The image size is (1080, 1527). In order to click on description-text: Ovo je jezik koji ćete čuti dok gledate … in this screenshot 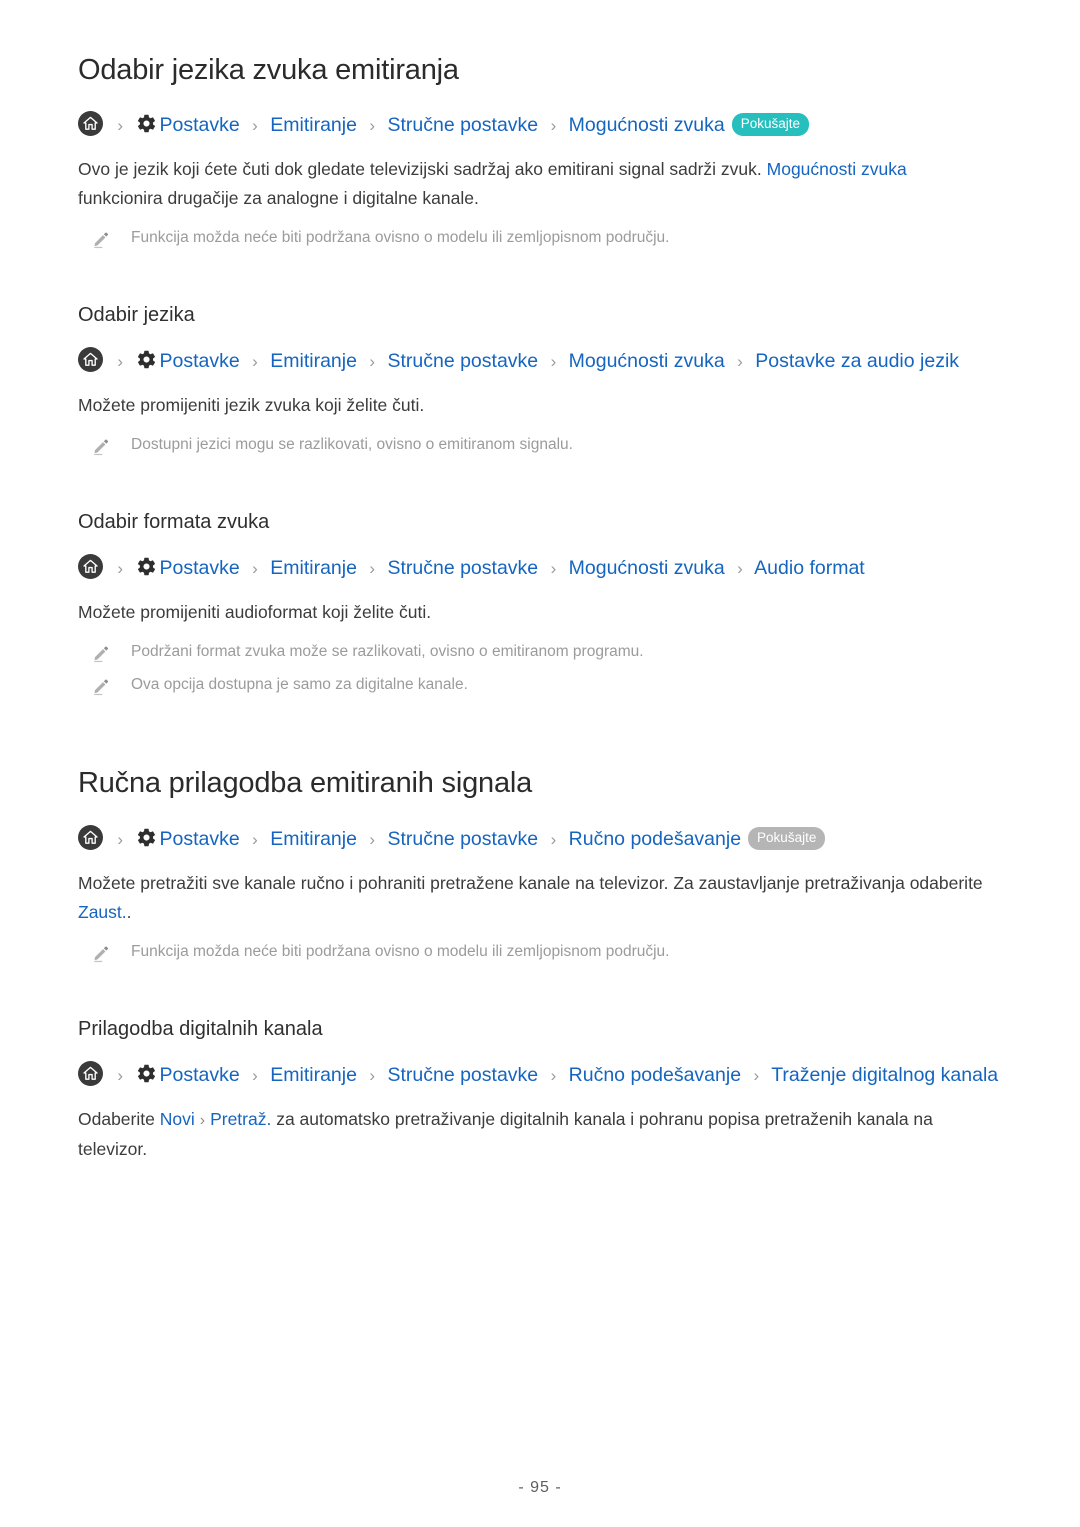, I will do `click(422, 169)`.